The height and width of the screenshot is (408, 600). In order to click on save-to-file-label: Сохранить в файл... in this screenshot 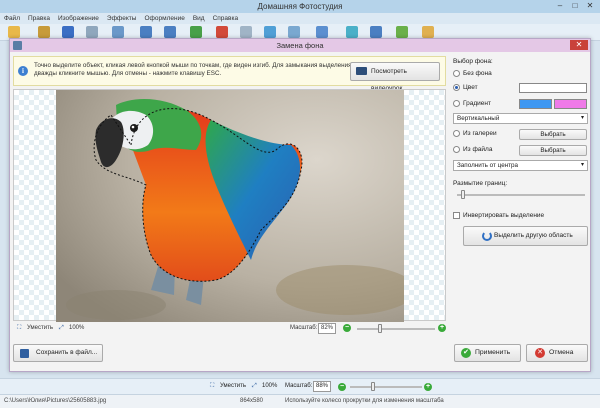, I will do `click(67, 352)`.